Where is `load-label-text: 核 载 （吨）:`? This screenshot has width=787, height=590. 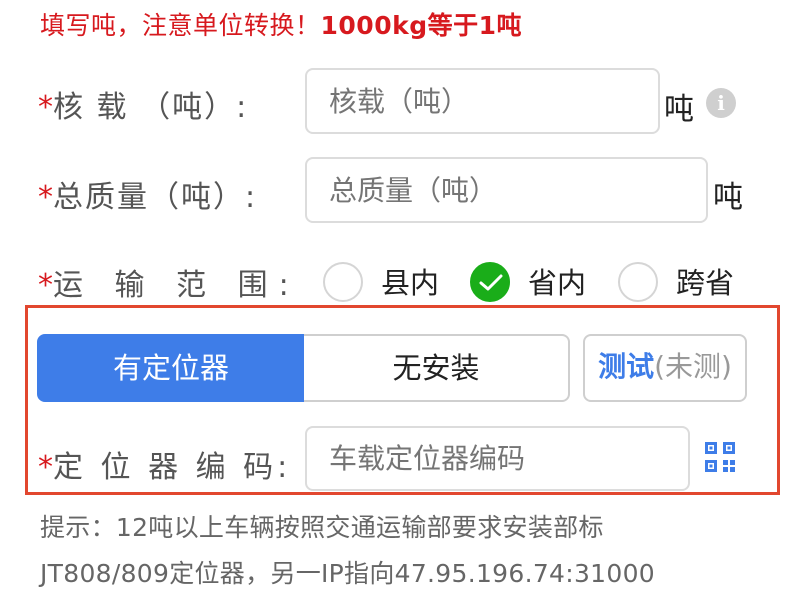 load-label-text: 核 载 （吨）: is located at coordinates (151, 107).